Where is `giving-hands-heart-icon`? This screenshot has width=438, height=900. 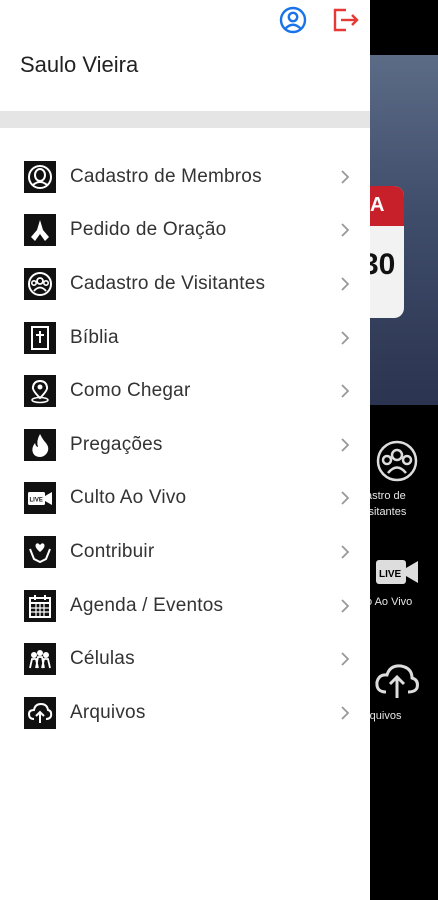
giving-hands-heart-icon is located at coordinates (40, 551).